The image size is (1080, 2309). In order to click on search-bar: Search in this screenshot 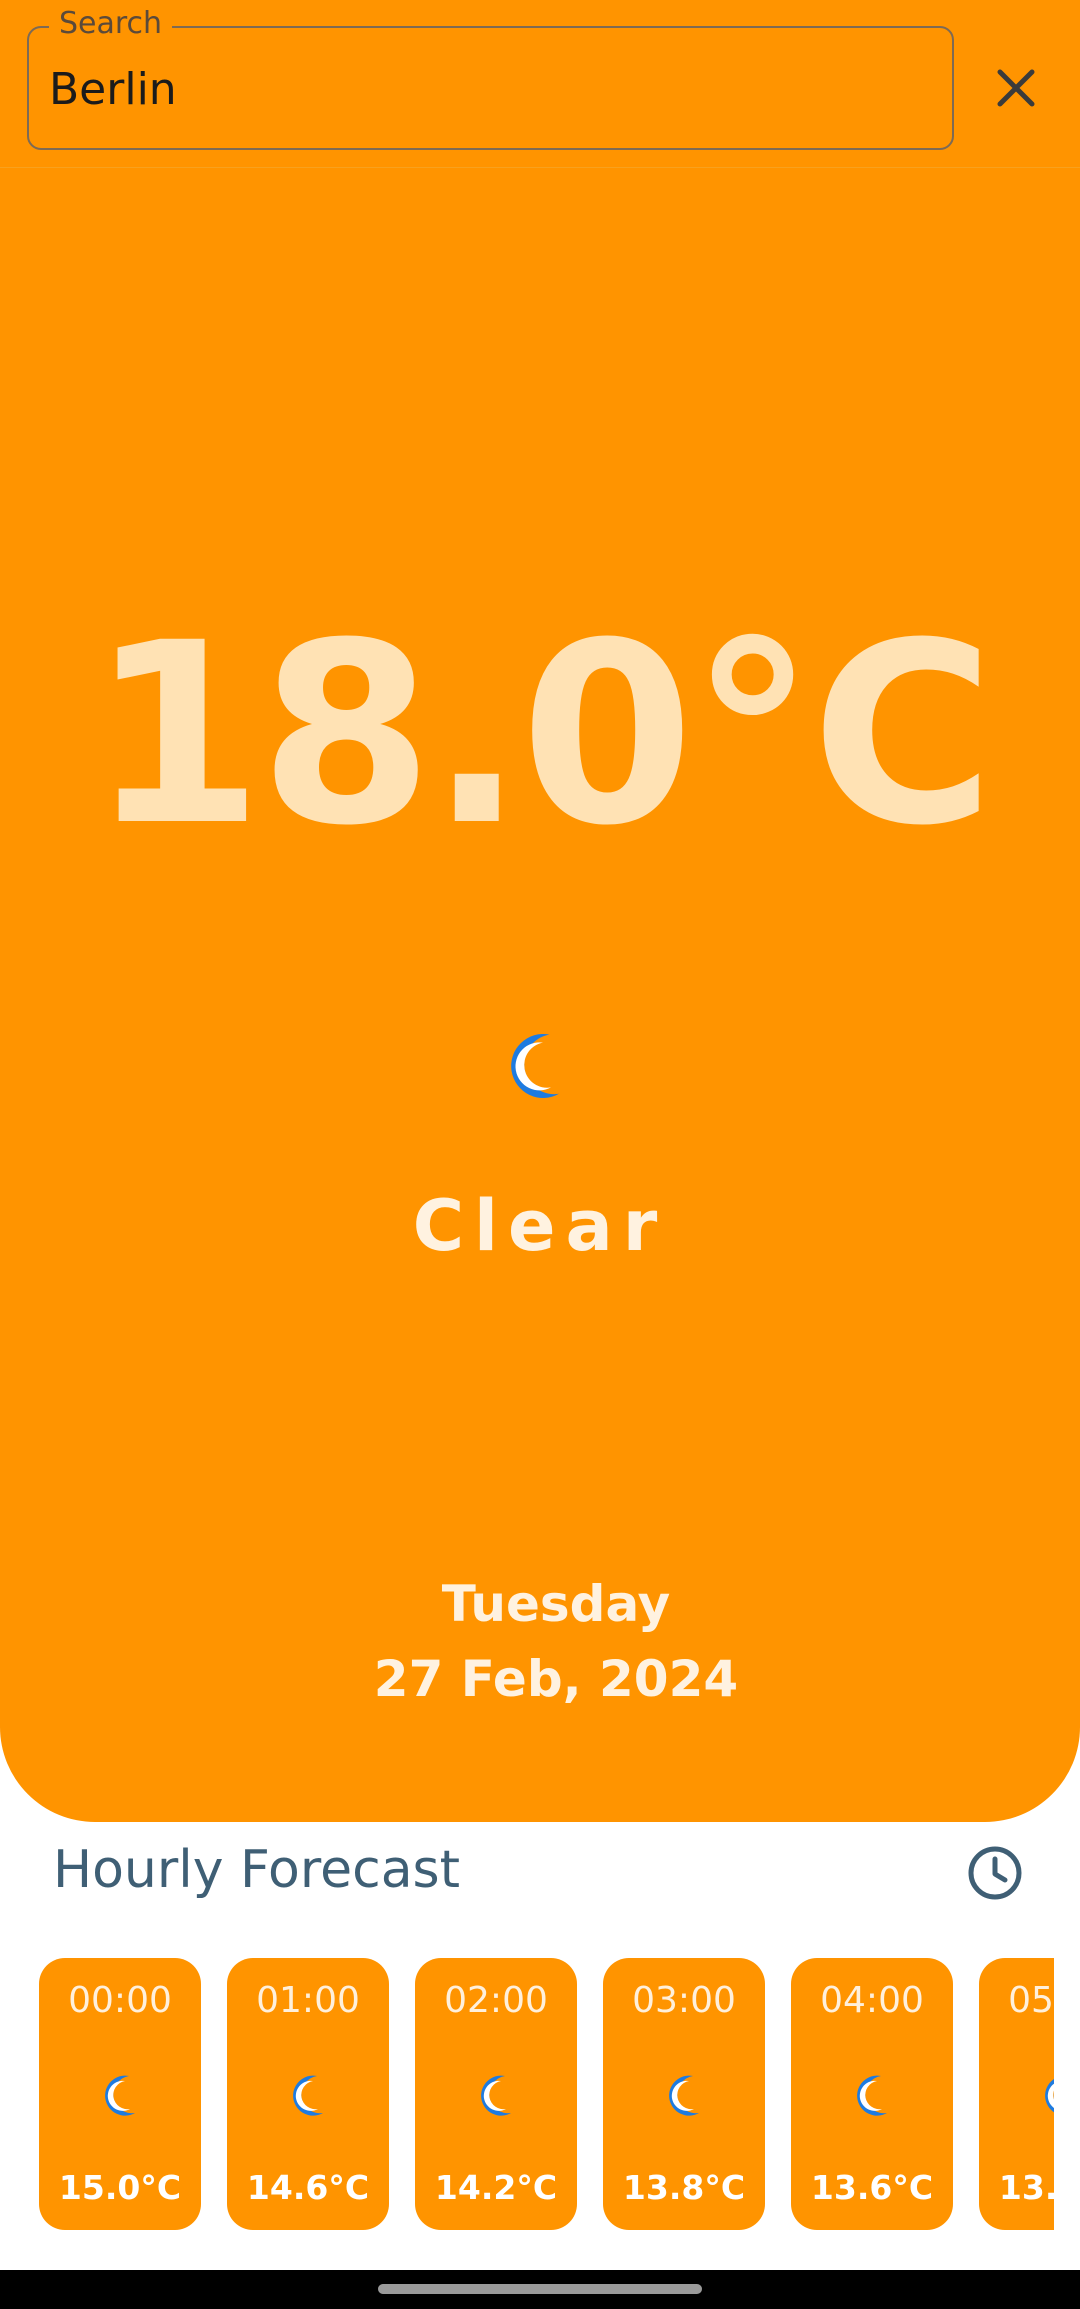, I will do `click(540, 84)`.